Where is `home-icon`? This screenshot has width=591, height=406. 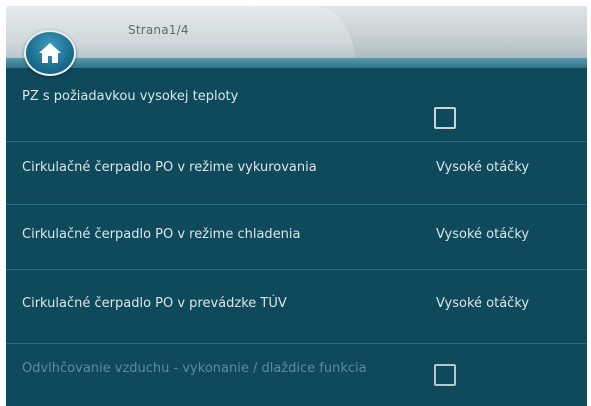
home-icon is located at coordinates (50, 53).